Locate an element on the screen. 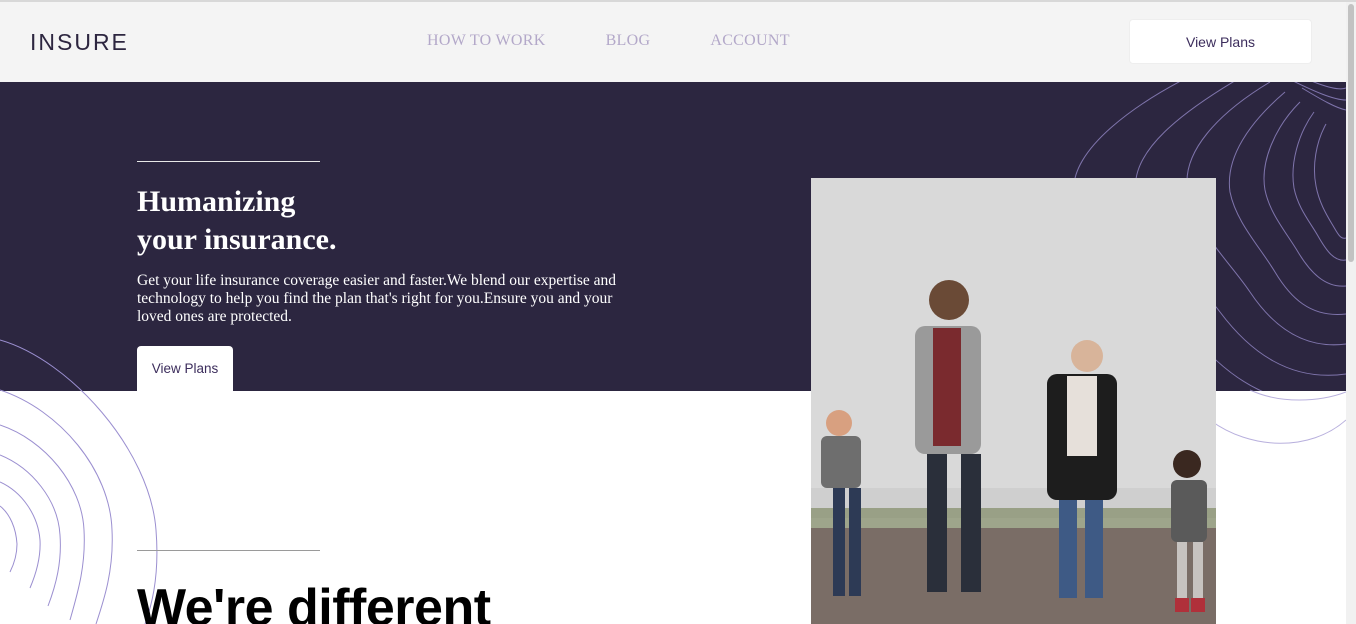  hero-title-line-1: Humanizing is located at coordinates (216, 201).